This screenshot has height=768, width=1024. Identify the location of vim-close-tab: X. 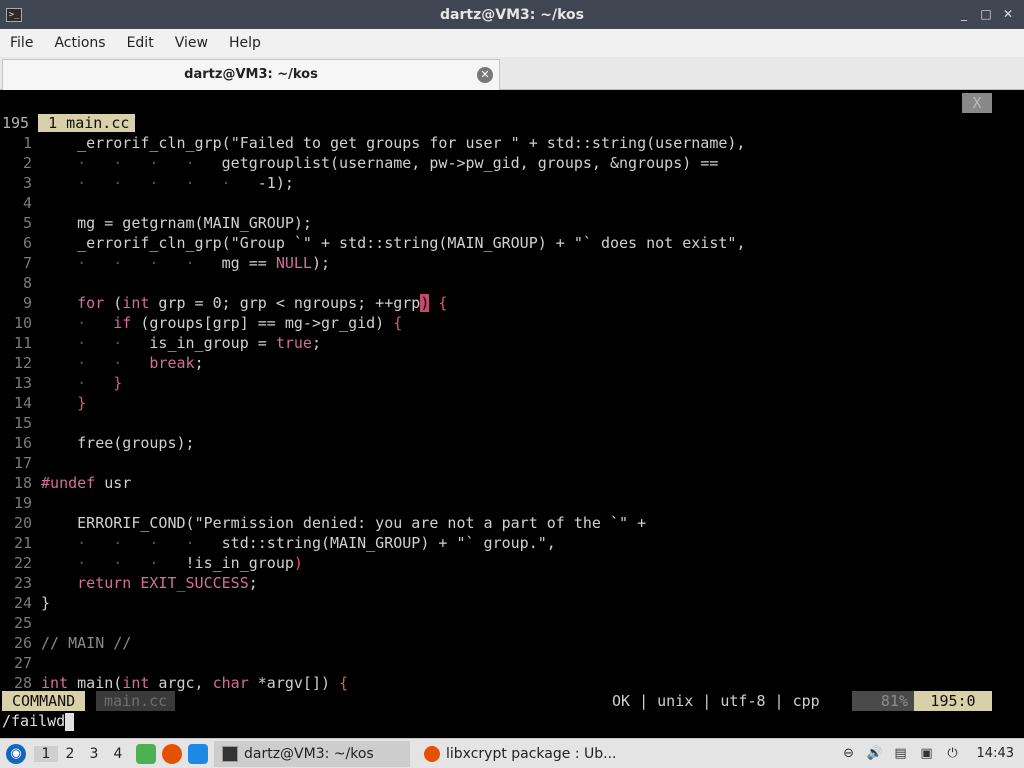
(977, 103).